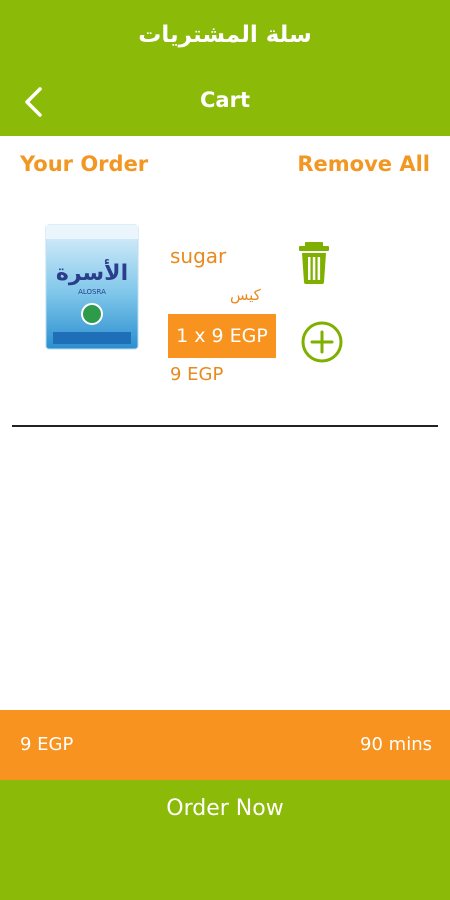 The image size is (450, 900). I want to click on package-brand-latin: ALOSRA, so click(92, 292).